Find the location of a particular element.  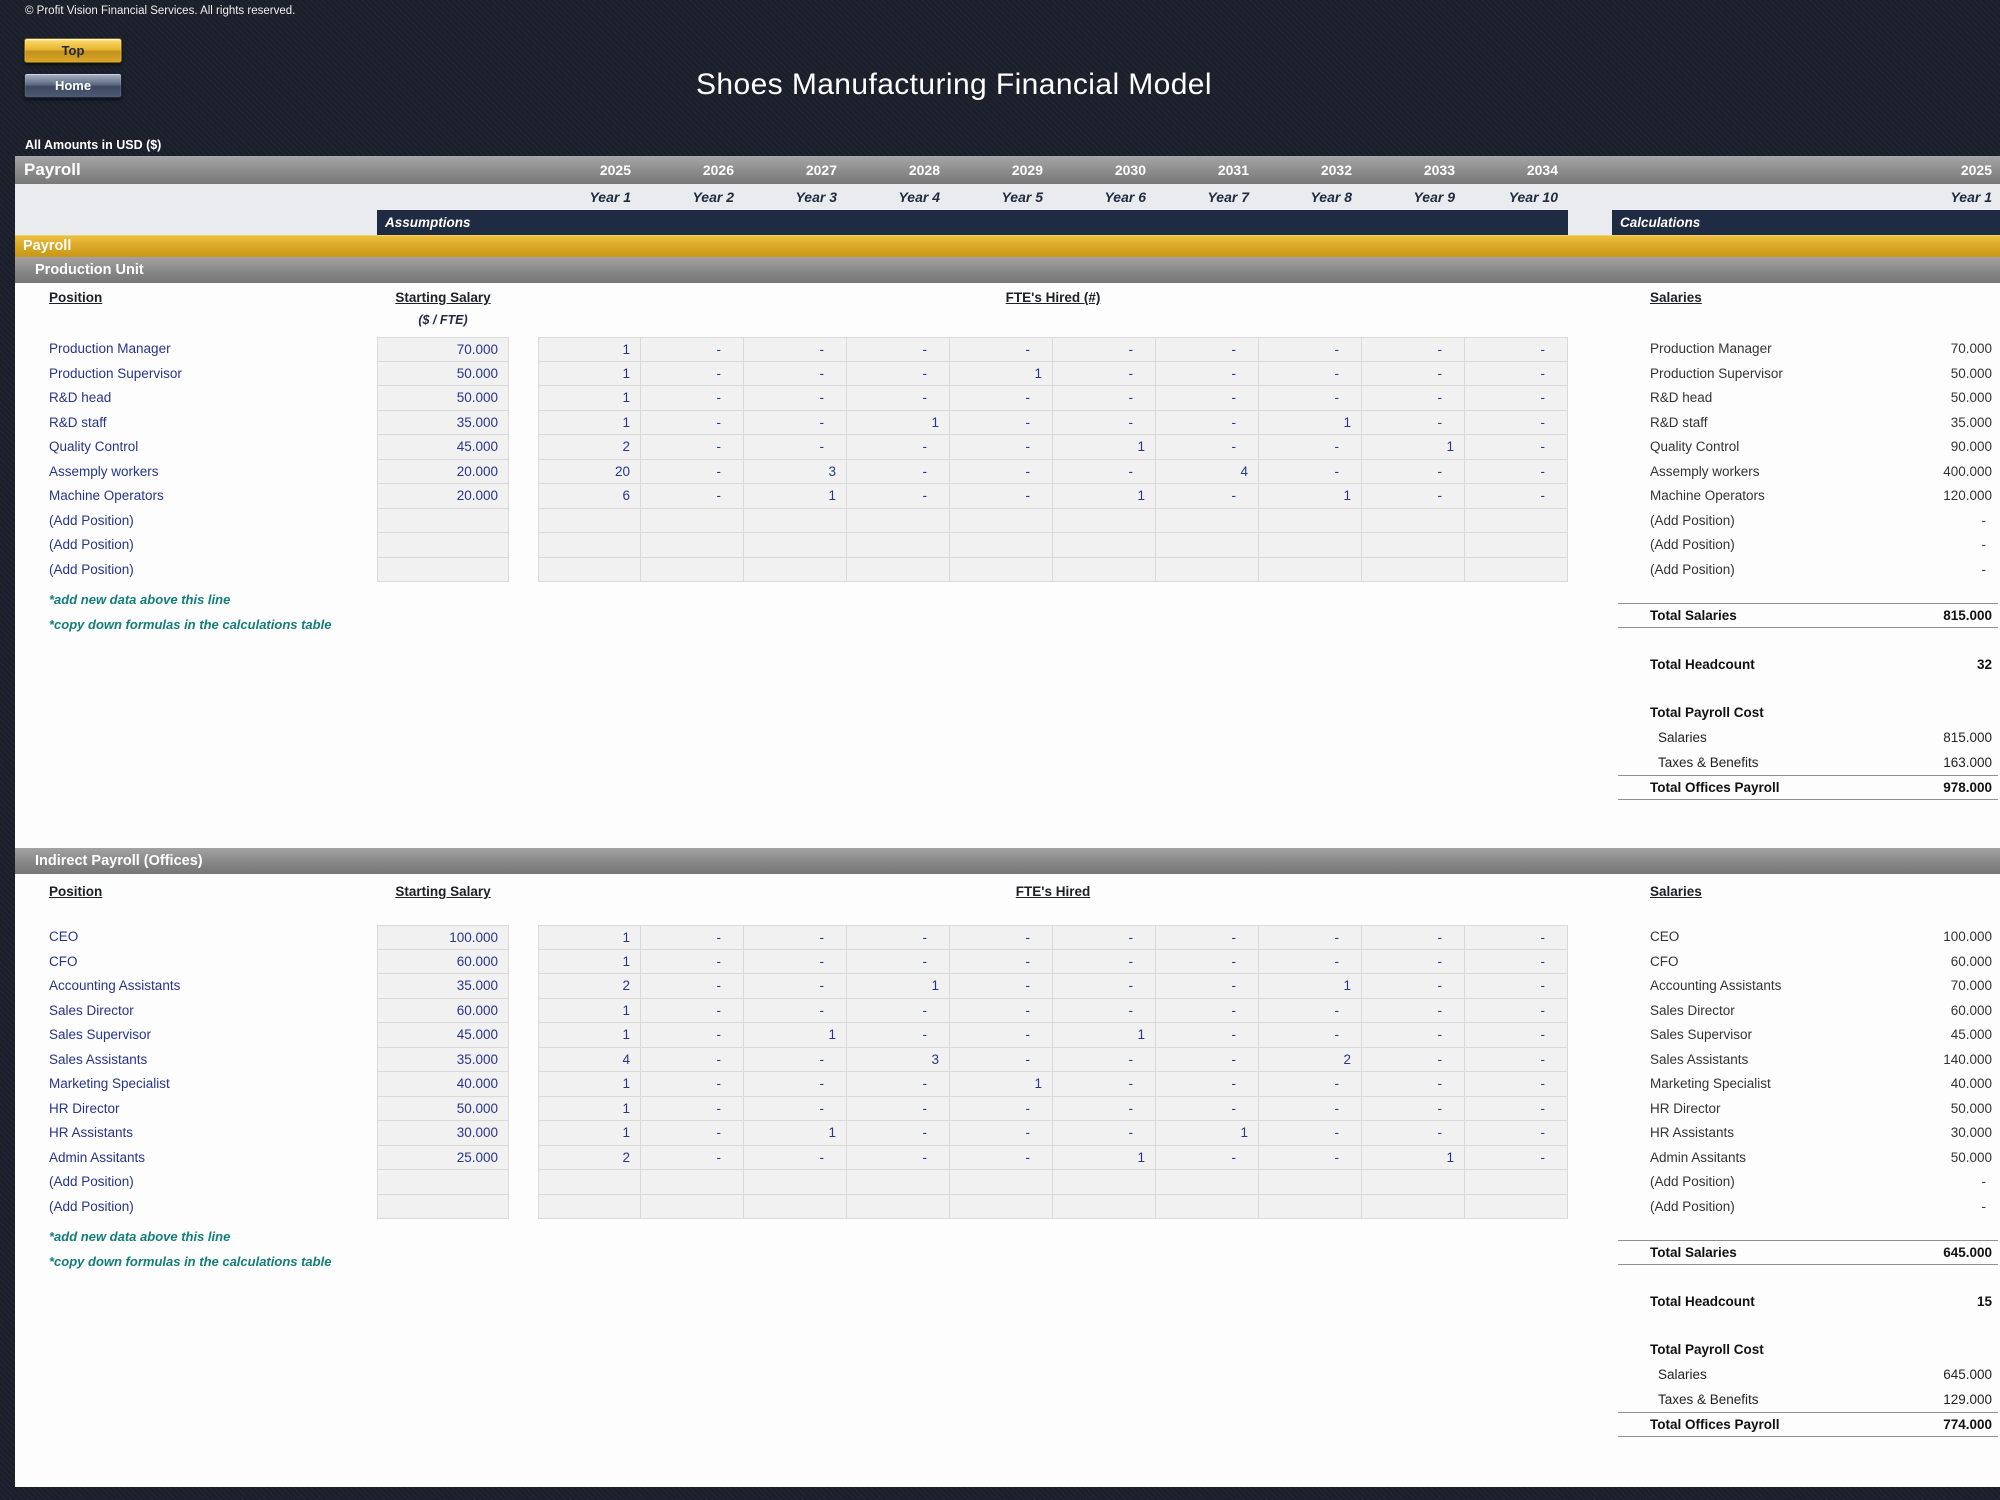

position-cell: Production Manager is located at coordinates (213, 349).